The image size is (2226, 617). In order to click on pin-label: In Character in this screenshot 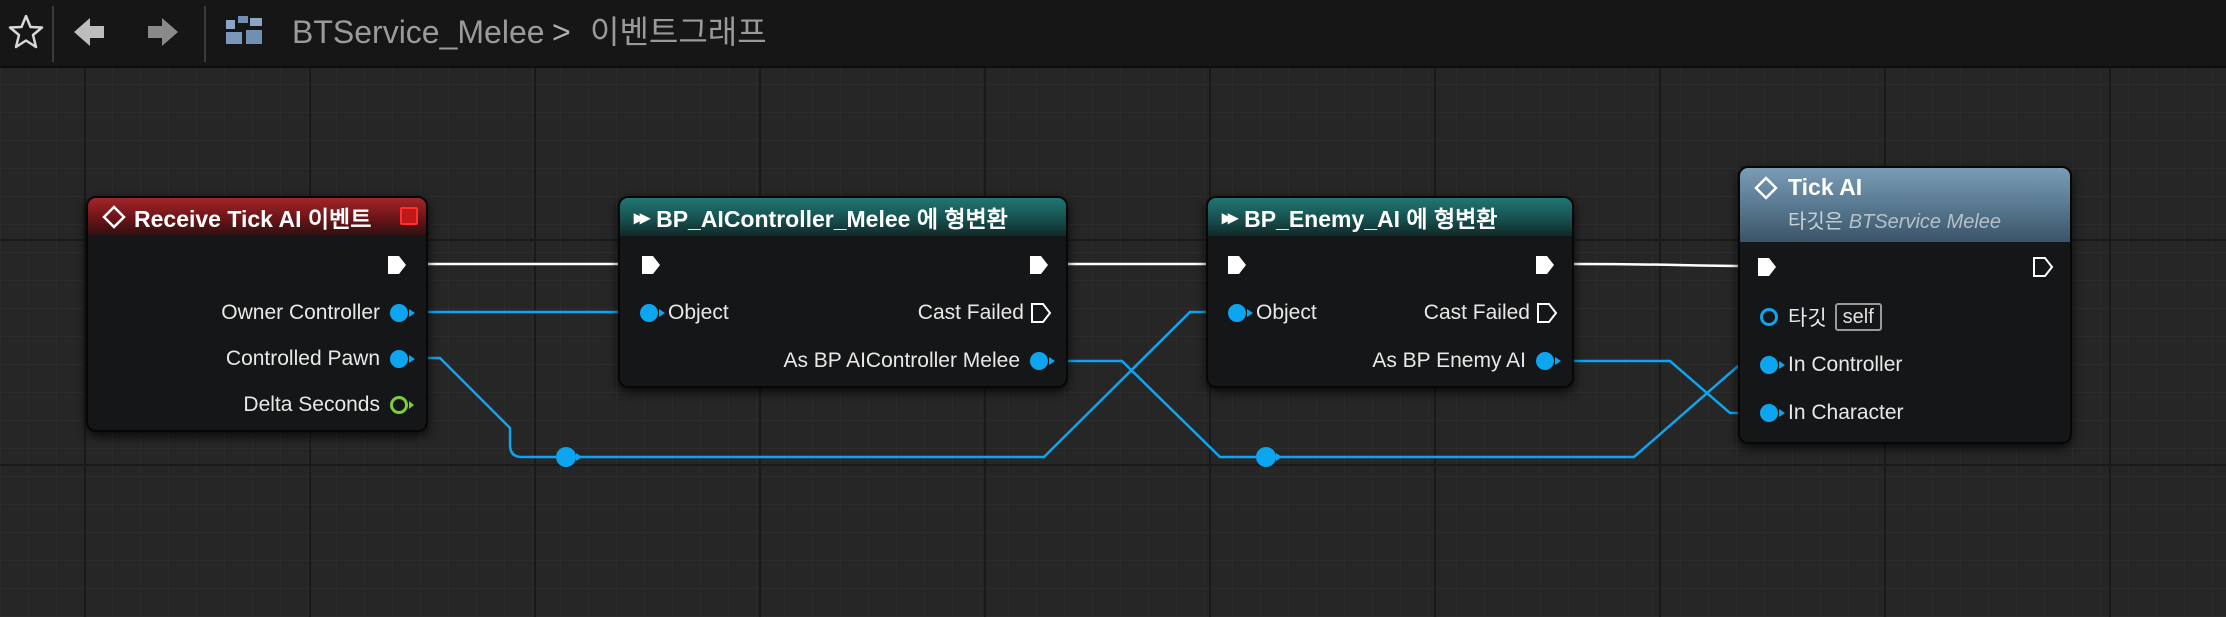, I will do `click(1846, 412)`.